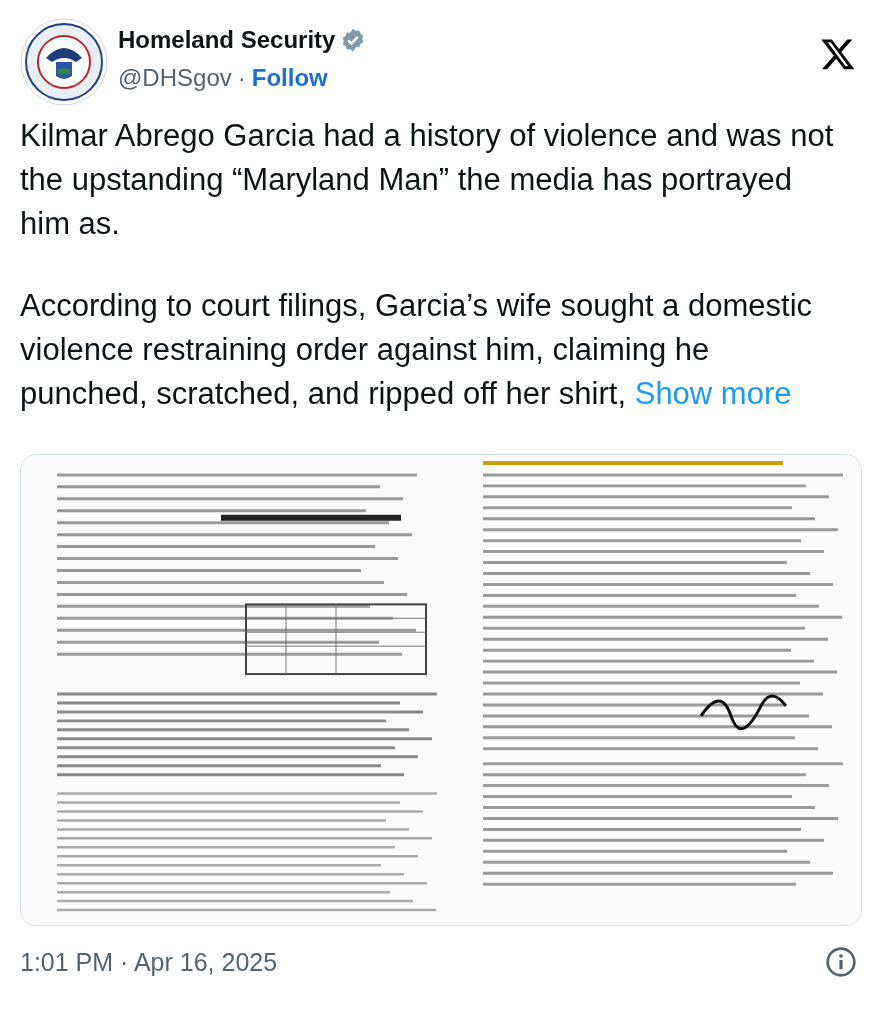 This screenshot has height=1030, width=887. What do you see at coordinates (838, 54) in the screenshot?
I see `x-logo-icon` at bounding box center [838, 54].